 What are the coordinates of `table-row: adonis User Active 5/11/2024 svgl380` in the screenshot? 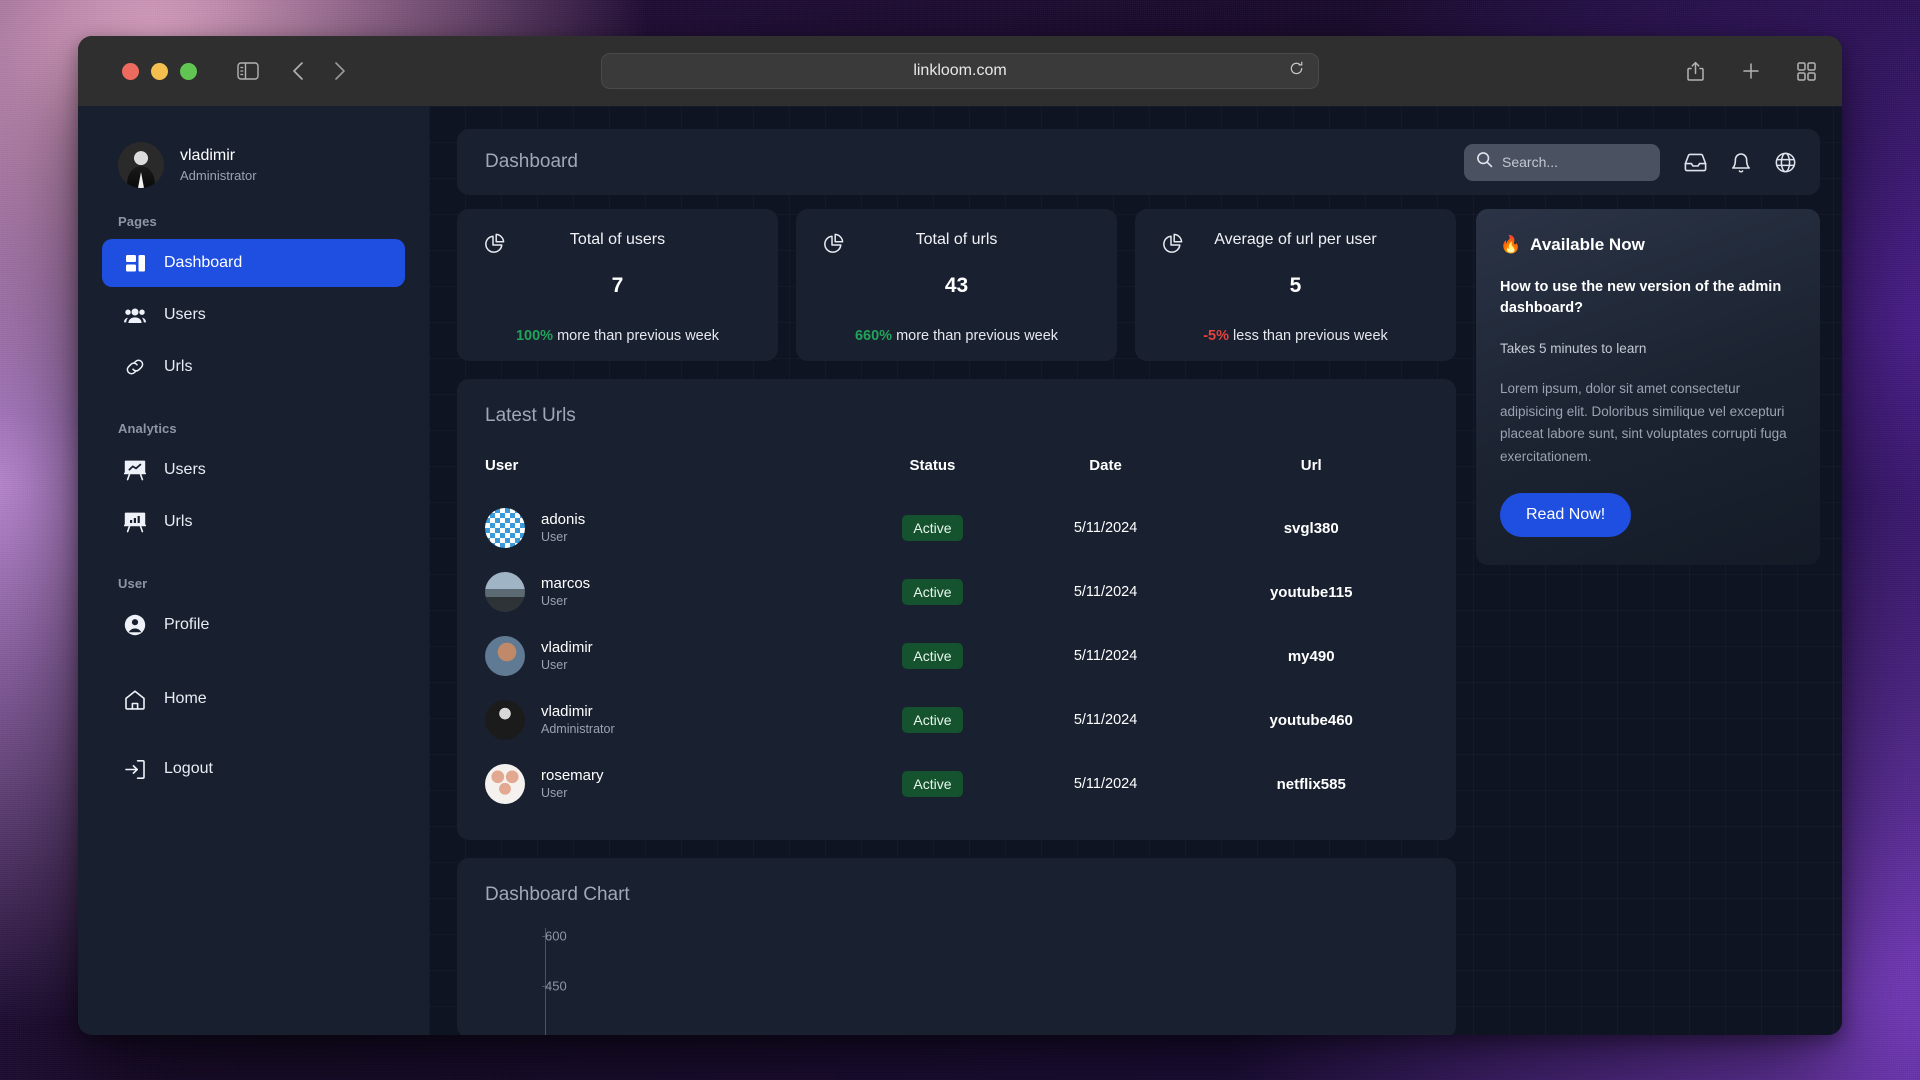 It's located at (956, 528).